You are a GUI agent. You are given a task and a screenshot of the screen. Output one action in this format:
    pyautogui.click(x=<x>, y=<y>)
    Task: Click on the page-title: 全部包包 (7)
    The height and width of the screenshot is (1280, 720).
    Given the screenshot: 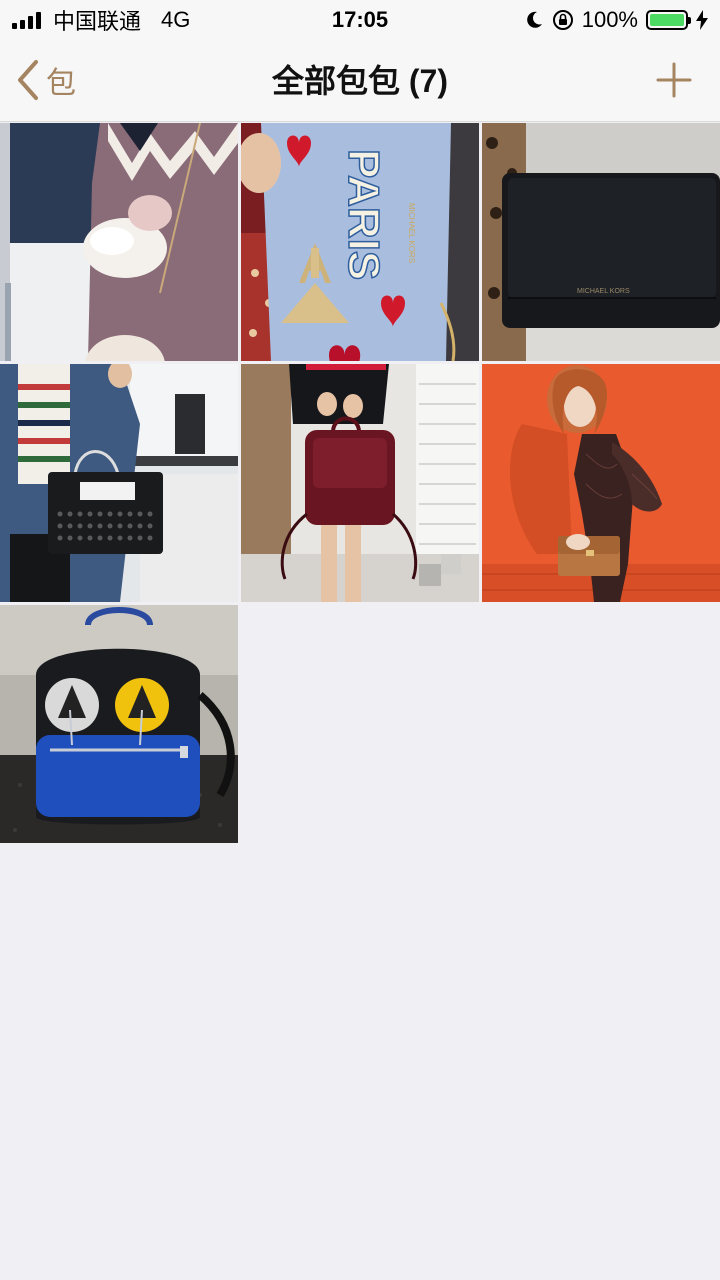 What is the action you would take?
    pyautogui.click(x=359, y=81)
    